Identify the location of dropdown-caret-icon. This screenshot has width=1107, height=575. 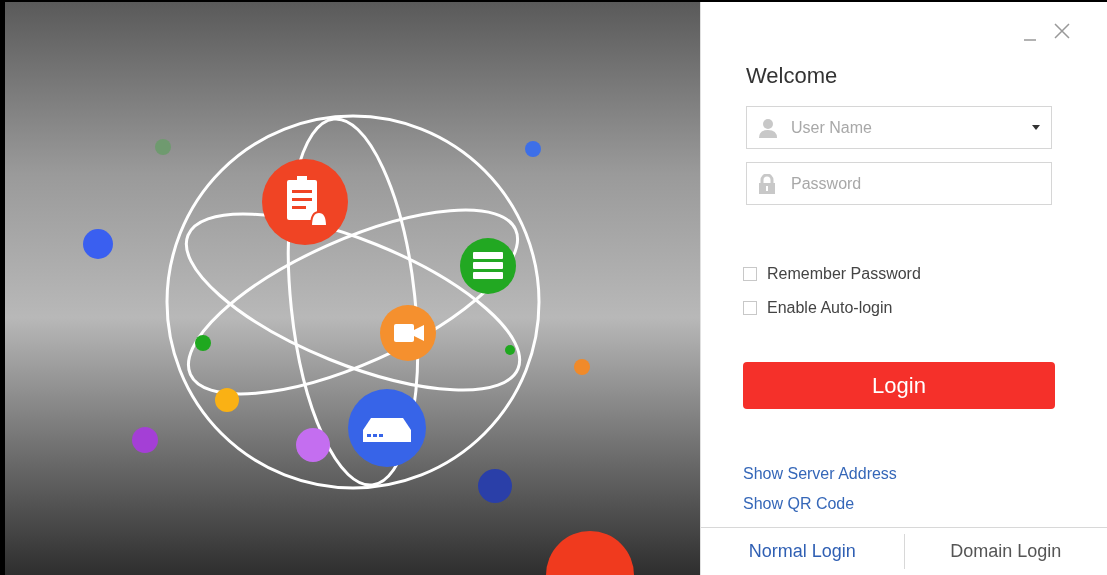
(1036, 127).